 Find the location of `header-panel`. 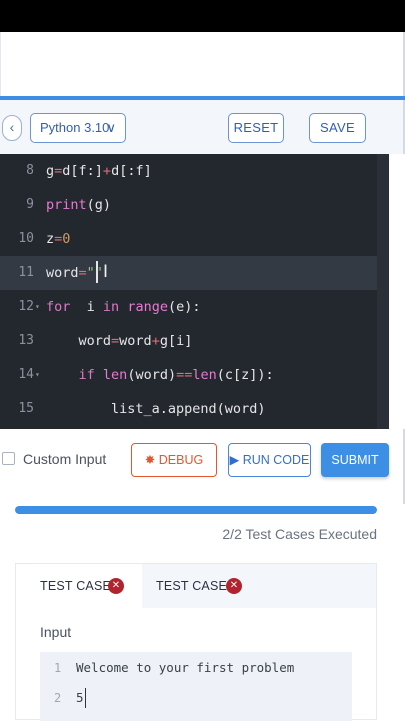

header-panel is located at coordinates (202, 64).